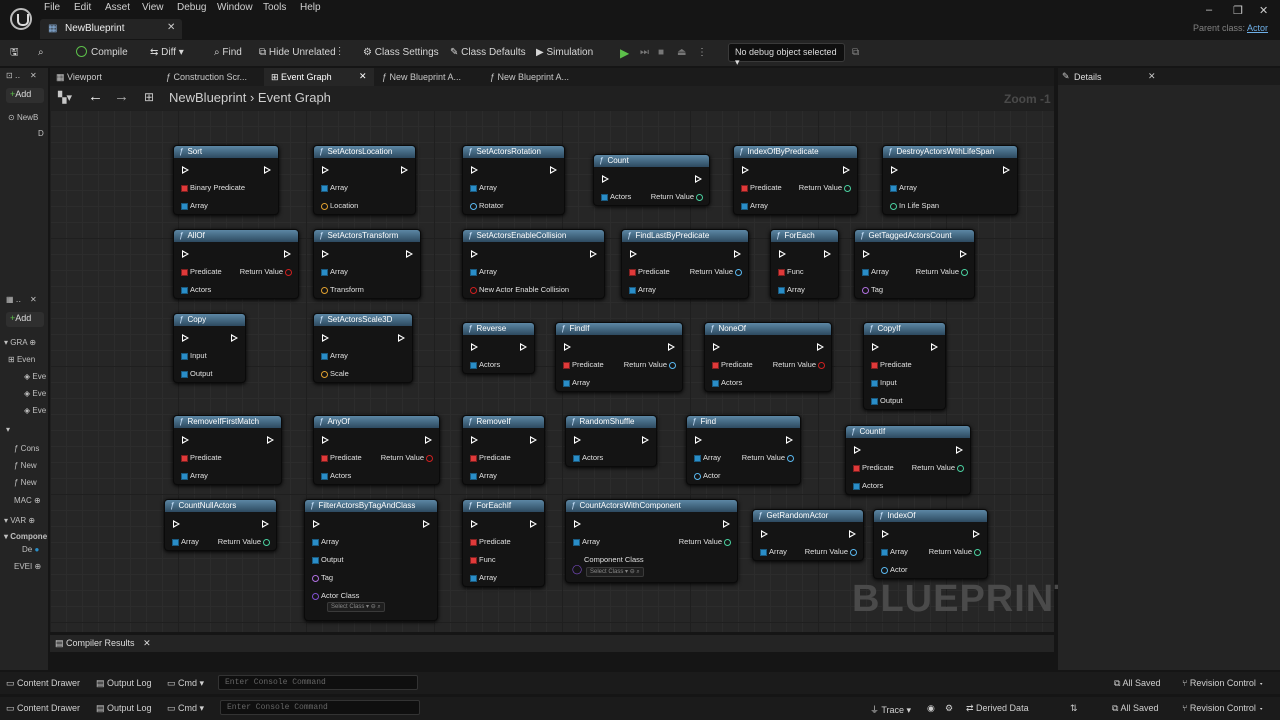 The height and width of the screenshot is (720, 1280). What do you see at coordinates (1263, 10) in the screenshot?
I see `close-window-icon: ✕` at bounding box center [1263, 10].